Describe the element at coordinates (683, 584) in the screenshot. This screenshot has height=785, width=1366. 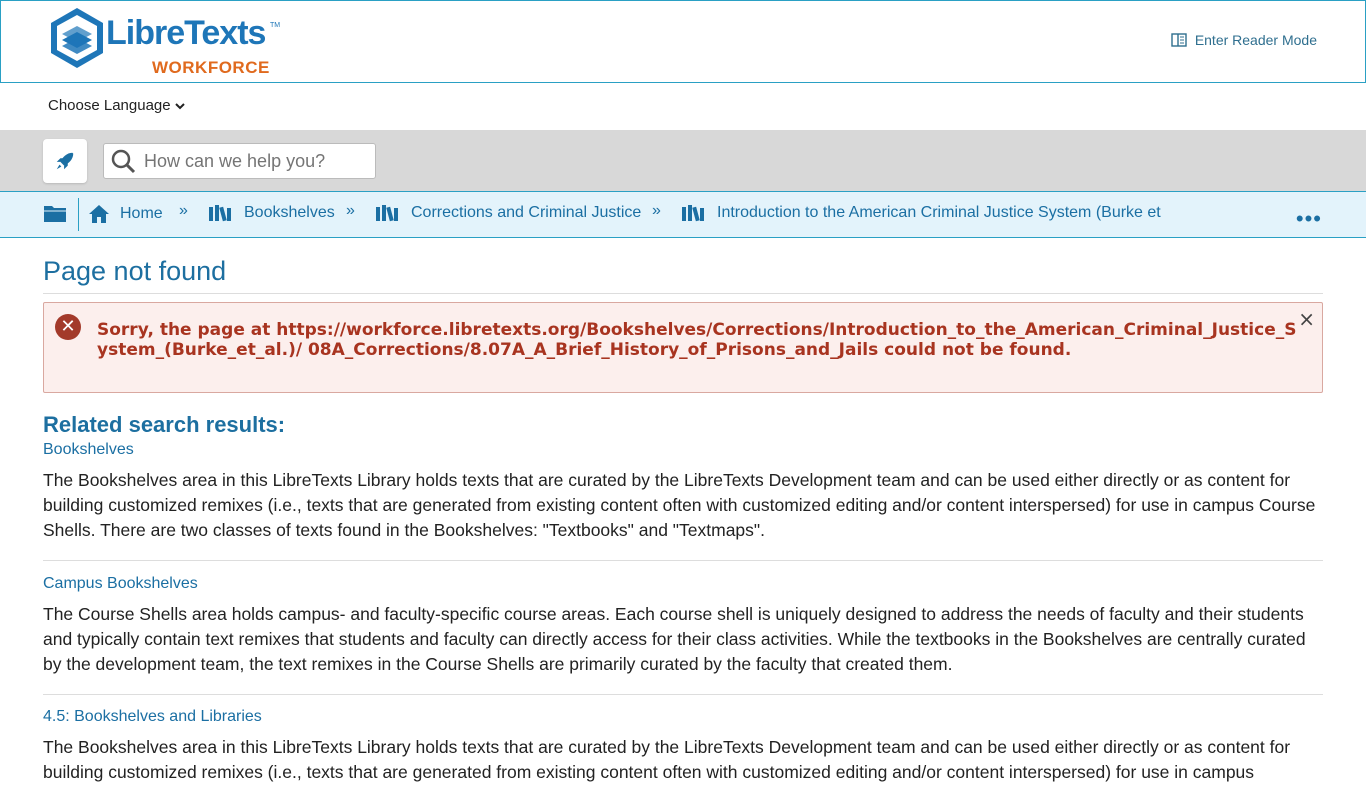
I see `result-link: Campus Bookshelves` at that location.